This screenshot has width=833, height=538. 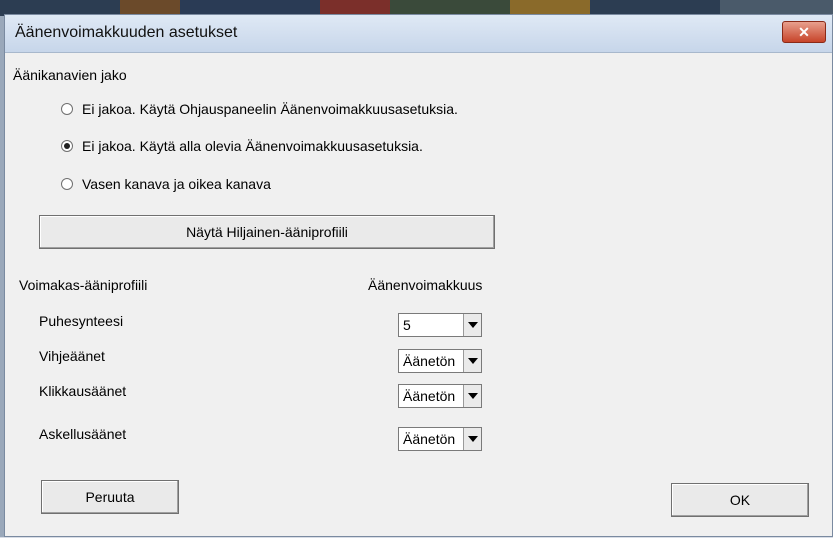 What do you see at coordinates (72, 356) in the screenshot?
I see `hint-sounds-label: Vihjeäänet` at bounding box center [72, 356].